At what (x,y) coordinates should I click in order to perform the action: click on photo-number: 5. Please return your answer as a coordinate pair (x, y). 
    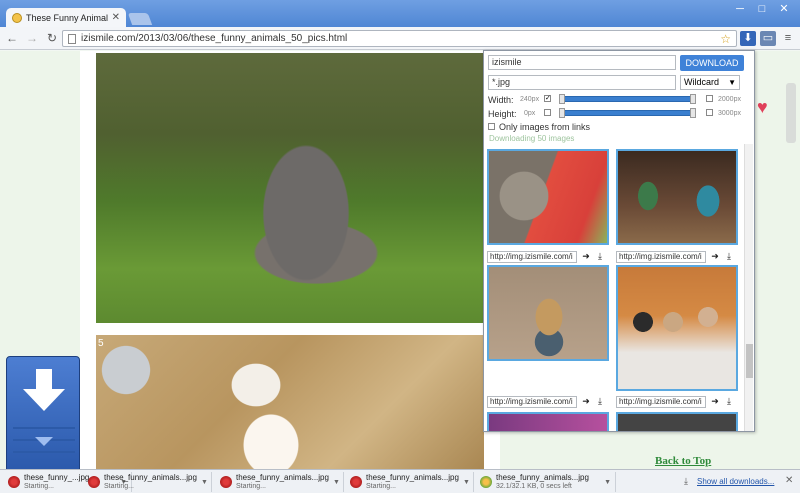
    Looking at the image, I should click on (101, 343).